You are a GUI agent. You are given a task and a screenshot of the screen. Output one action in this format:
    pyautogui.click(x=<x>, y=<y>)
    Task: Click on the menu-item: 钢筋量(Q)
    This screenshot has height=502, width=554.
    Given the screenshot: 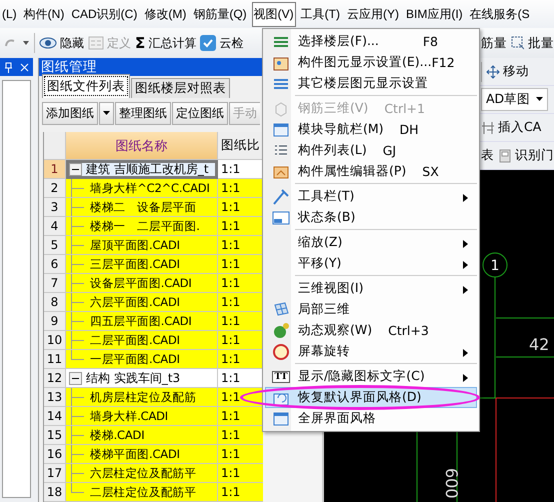 What is the action you would take?
    pyautogui.click(x=220, y=14)
    